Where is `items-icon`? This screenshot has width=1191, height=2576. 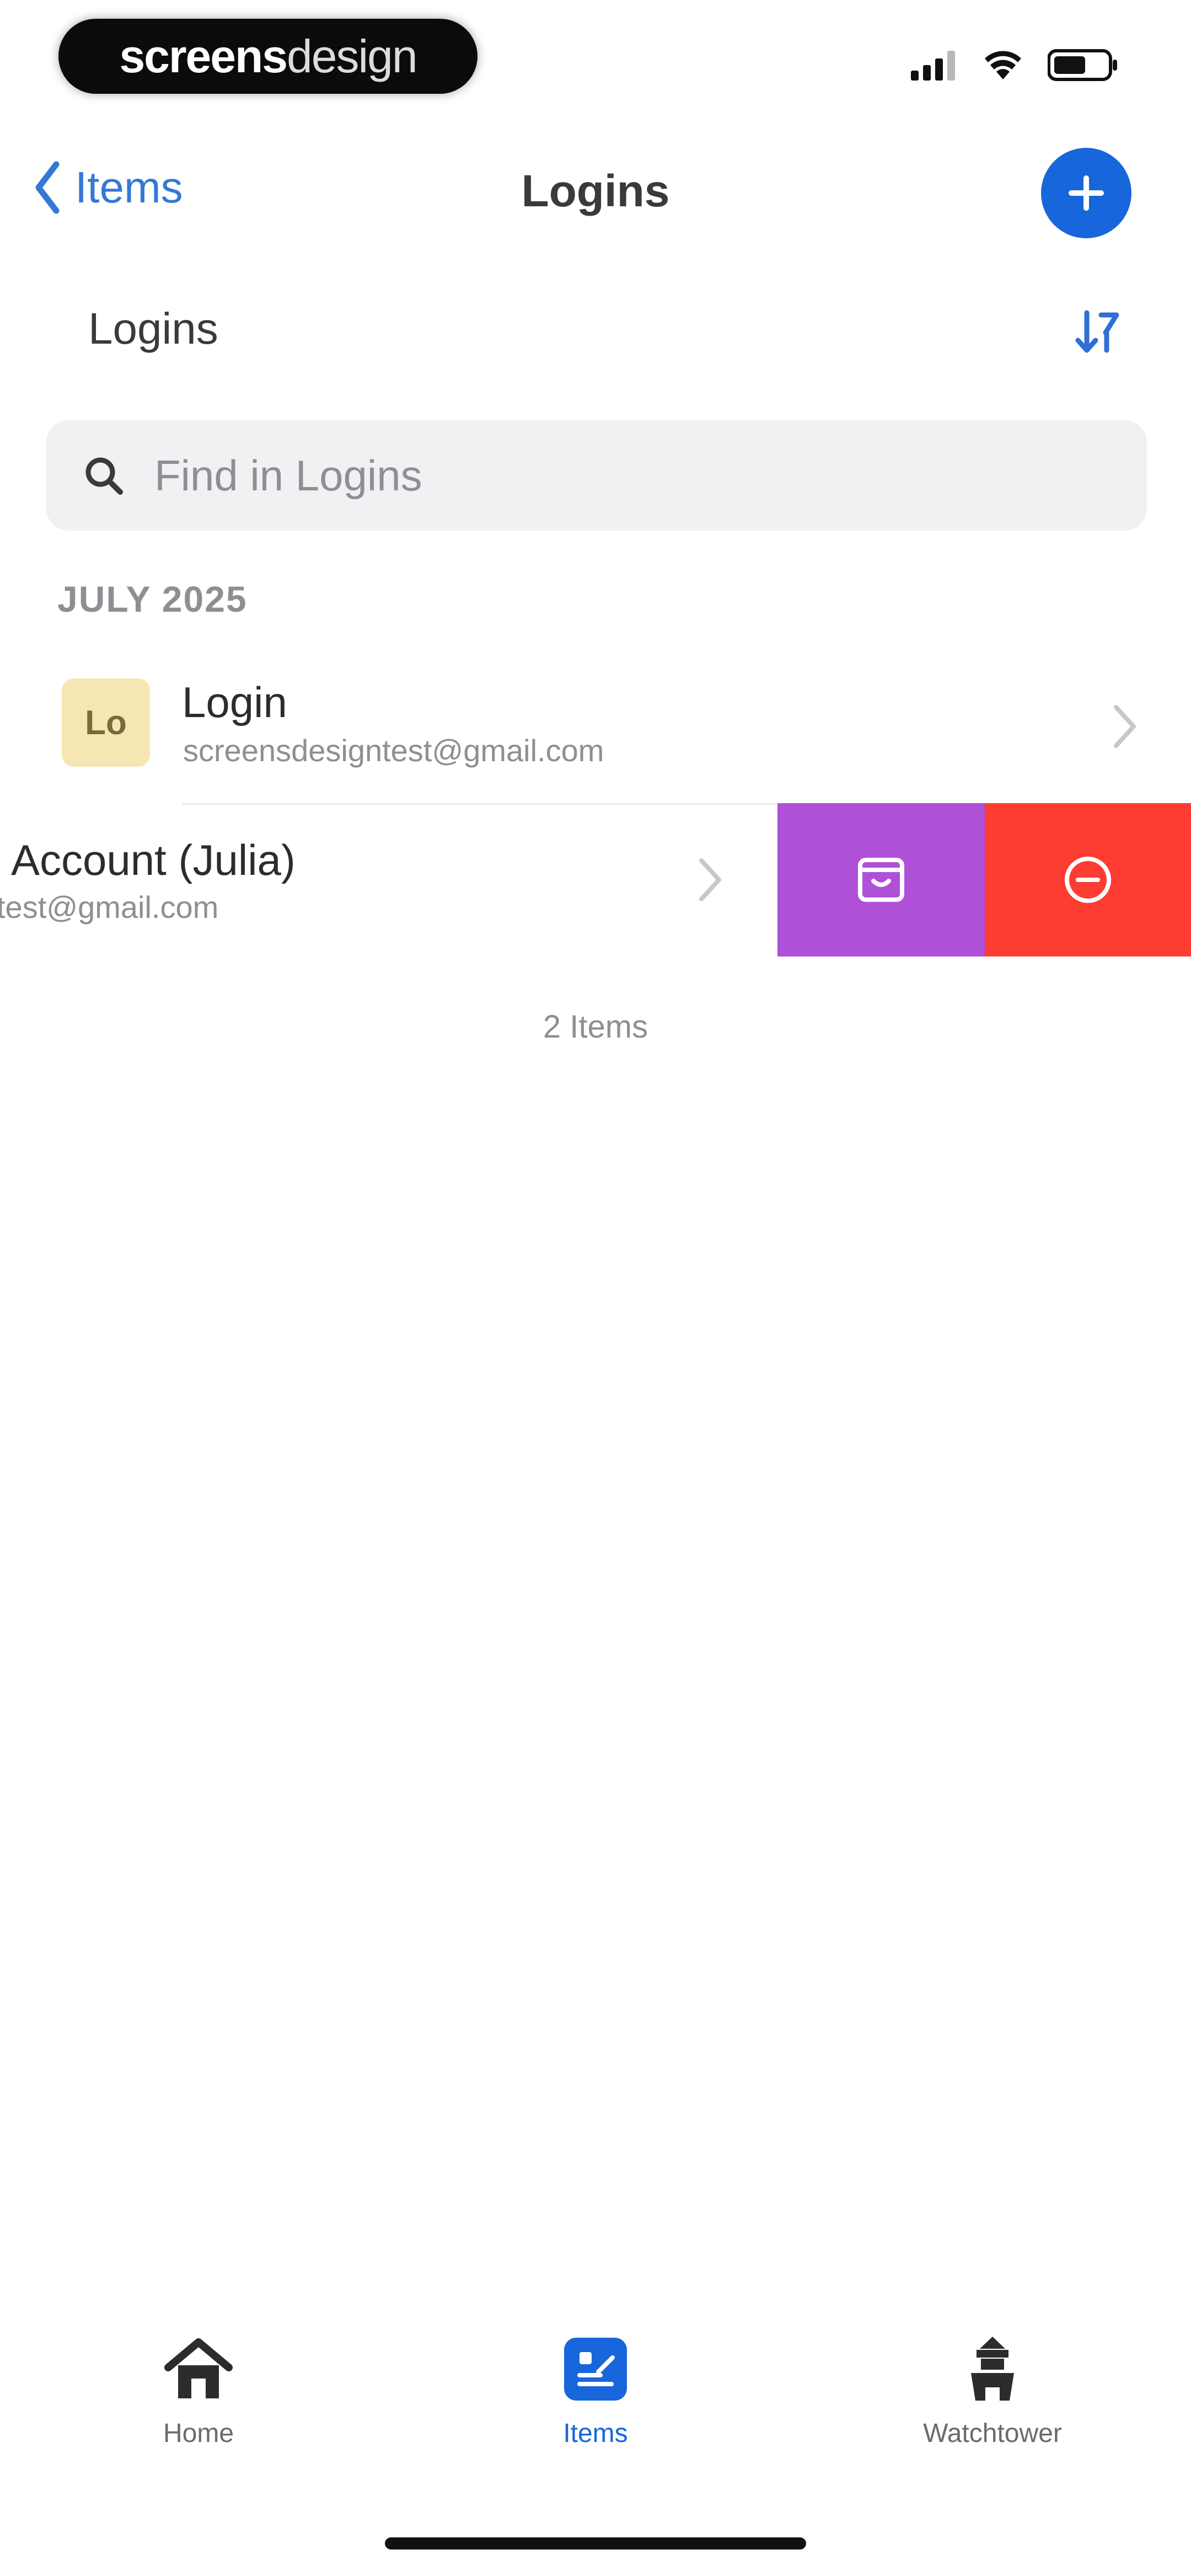 items-icon is located at coordinates (595, 2369).